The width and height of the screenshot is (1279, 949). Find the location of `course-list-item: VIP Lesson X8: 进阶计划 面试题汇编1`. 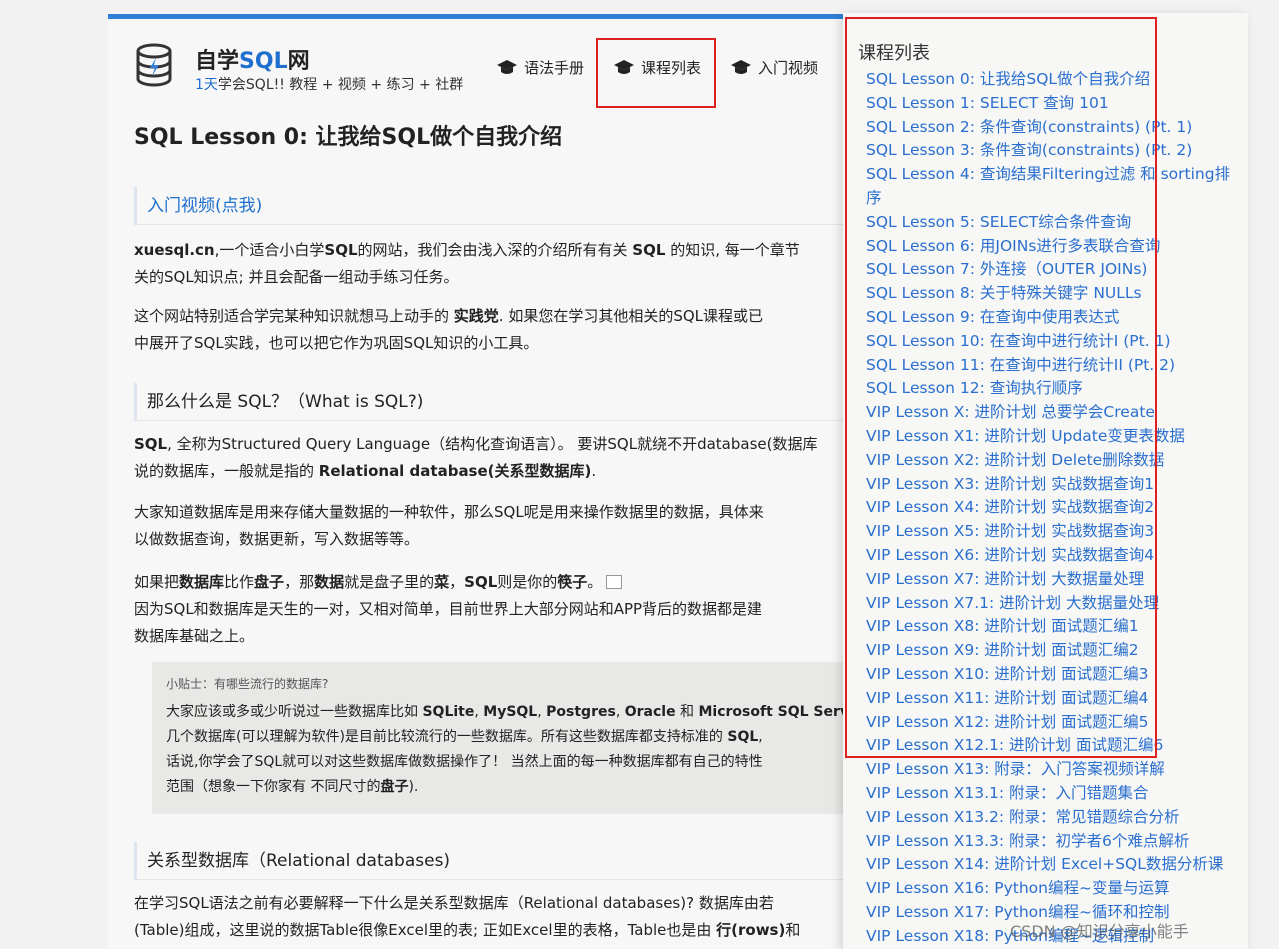

course-list-item: VIP Lesson X8: 进阶计划 面试题汇编1 is located at coordinates (1051, 627).